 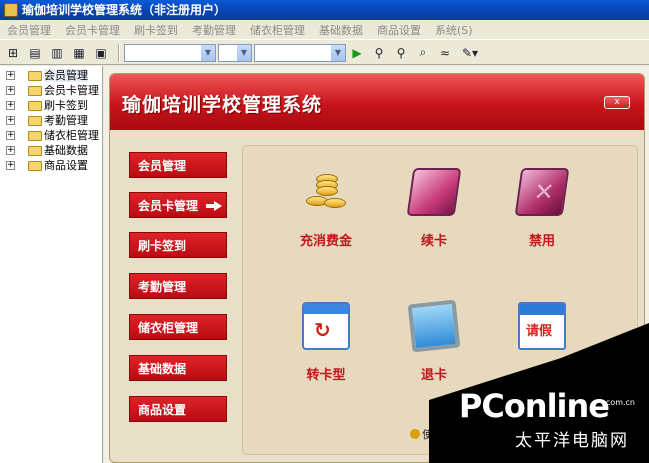 I want to click on form-icon: ▦, so click(x=79, y=53).